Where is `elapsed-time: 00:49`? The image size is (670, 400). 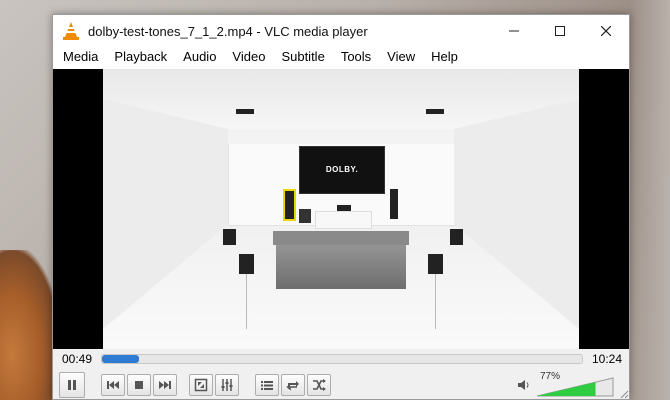
elapsed-time: 00:49 is located at coordinates (77, 359).